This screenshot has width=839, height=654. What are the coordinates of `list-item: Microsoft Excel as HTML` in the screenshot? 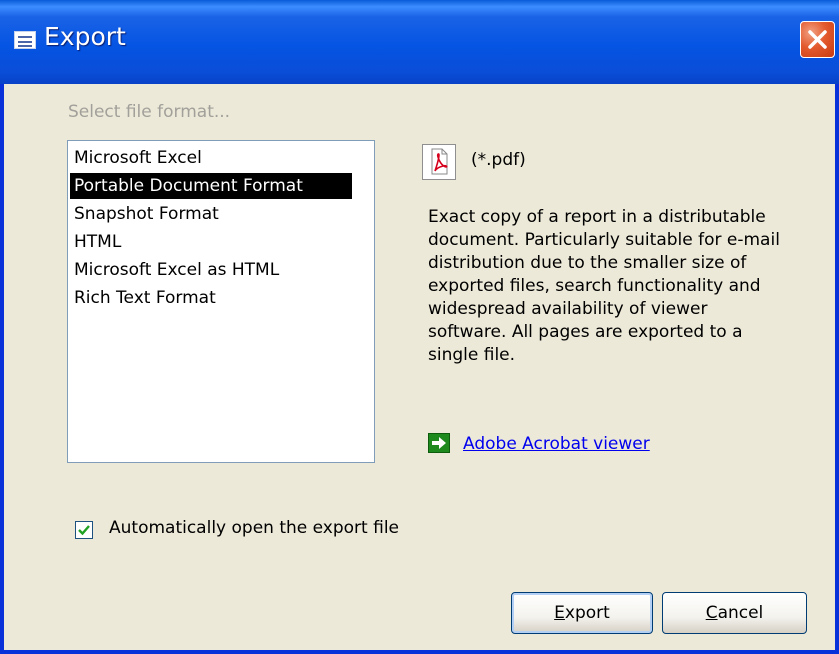 It's located at (174, 270).